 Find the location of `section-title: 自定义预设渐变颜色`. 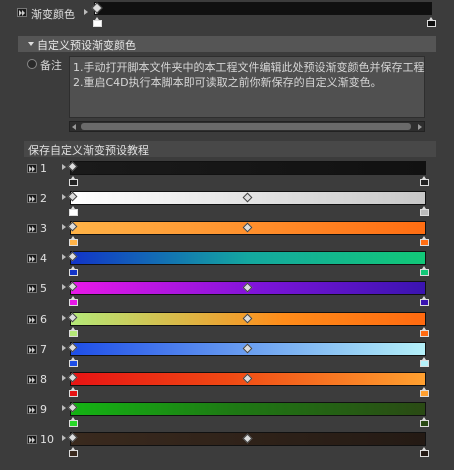

section-title: 自定义预设渐变颜色 is located at coordinates (86, 45).